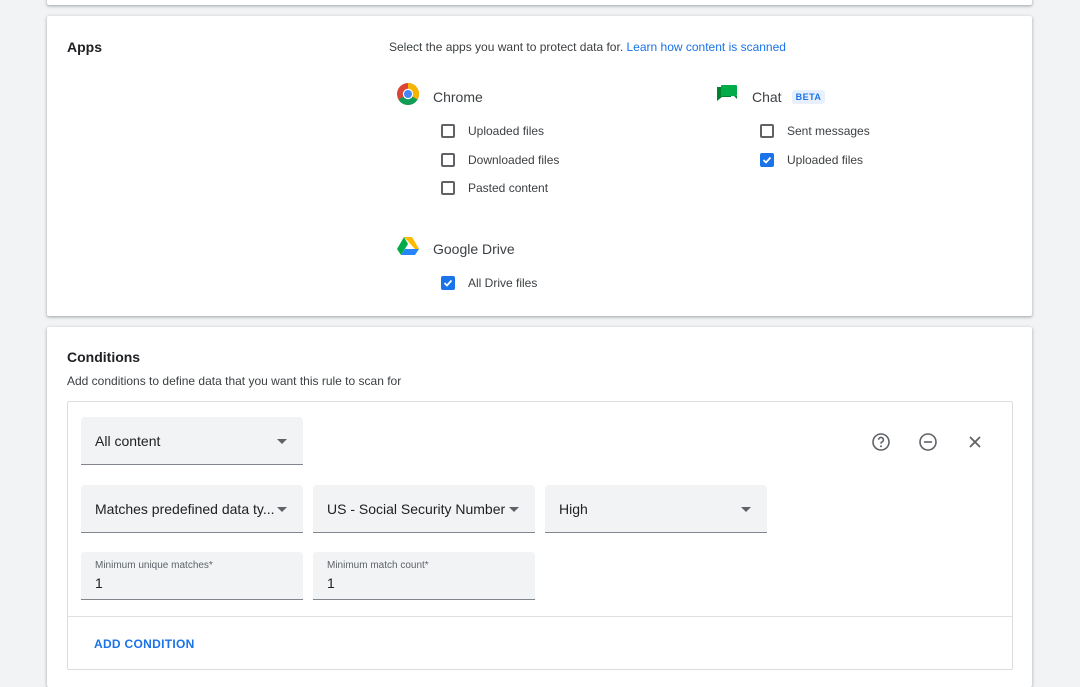  I want to click on field-label: Minimum unique matches*, so click(154, 565).